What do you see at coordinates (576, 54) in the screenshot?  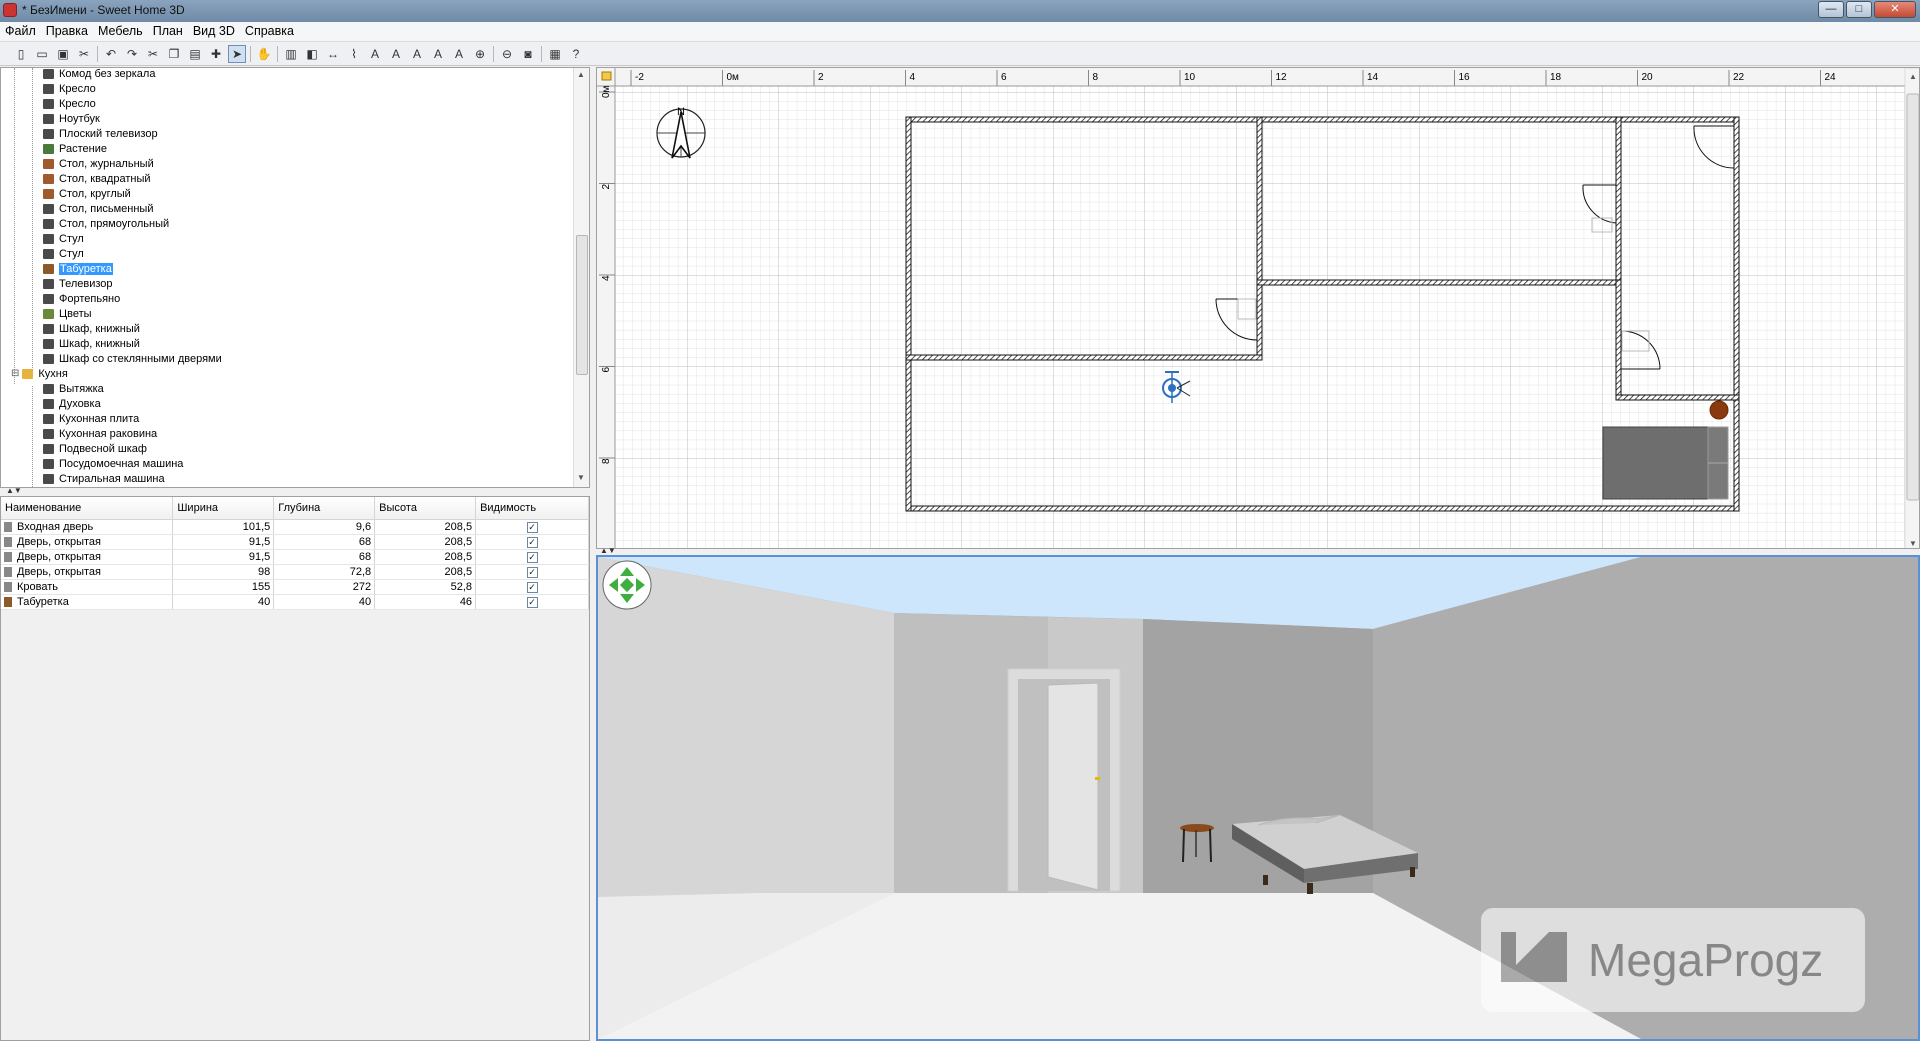 I see `help-icon: ?` at bounding box center [576, 54].